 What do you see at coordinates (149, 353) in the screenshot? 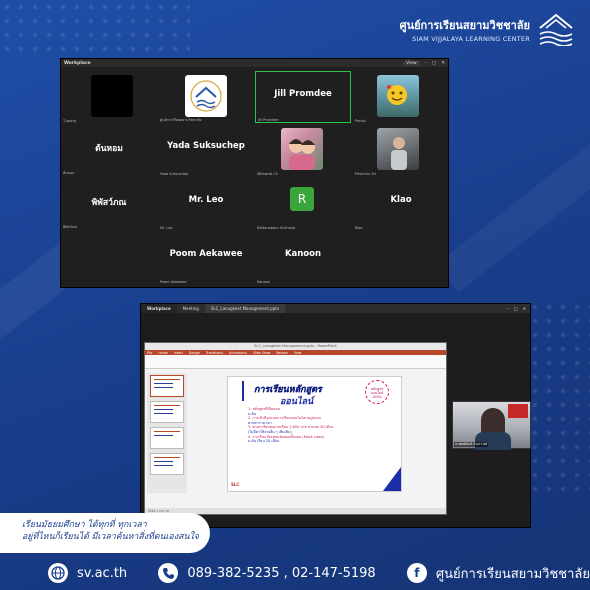
I see `menu-item-file: File` at bounding box center [149, 353].